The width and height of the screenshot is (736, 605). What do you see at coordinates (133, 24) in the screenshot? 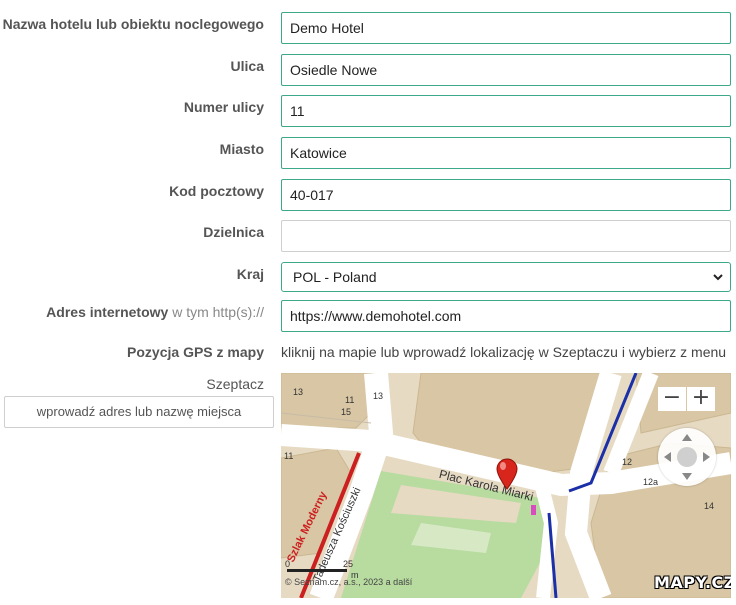
I see `hotel-name-label: Nazwa hotelu lub obiektu noclegowego` at bounding box center [133, 24].